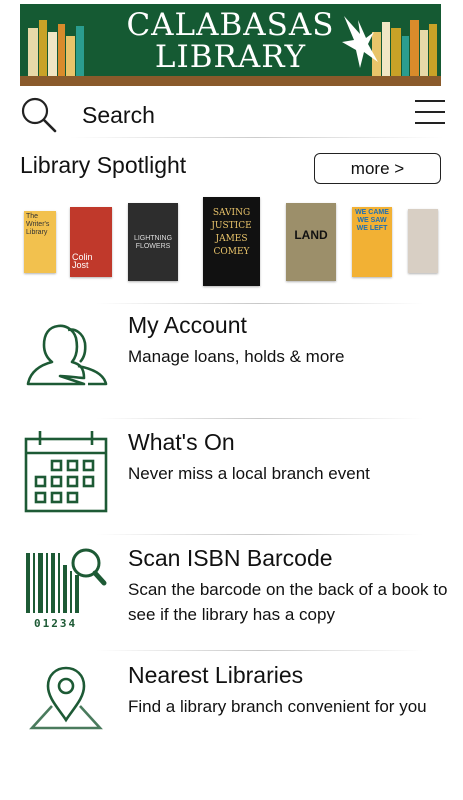 The height and width of the screenshot is (800, 463). Describe the element at coordinates (39, 115) in the screenshot. I see `search-icon` at that location.